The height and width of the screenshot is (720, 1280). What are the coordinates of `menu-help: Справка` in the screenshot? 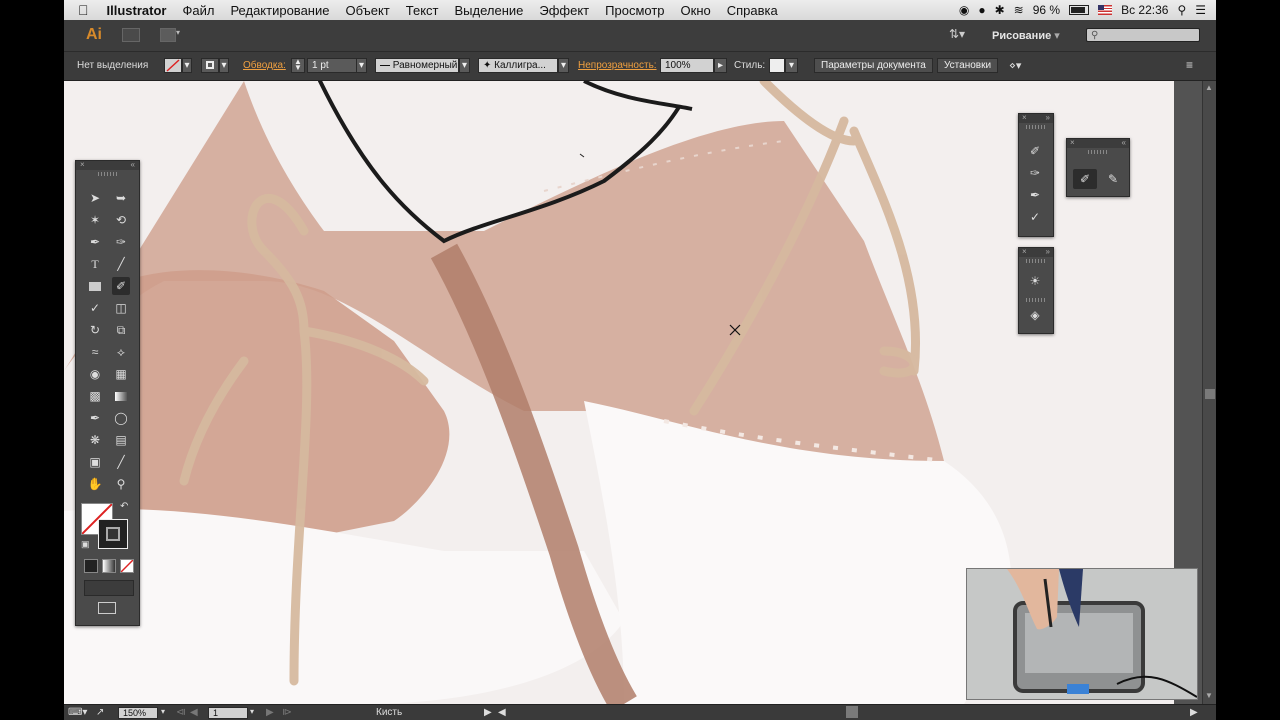 It's located at (752, 10).